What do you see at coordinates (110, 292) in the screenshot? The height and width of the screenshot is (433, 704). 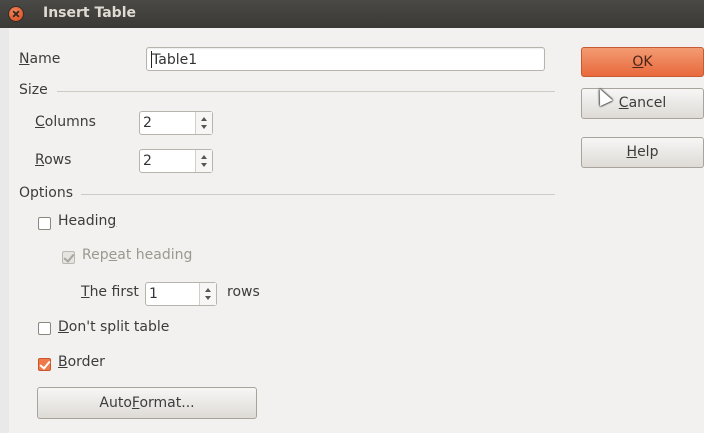 I see `the-first-label: The first` at bounding box center [110, 292].